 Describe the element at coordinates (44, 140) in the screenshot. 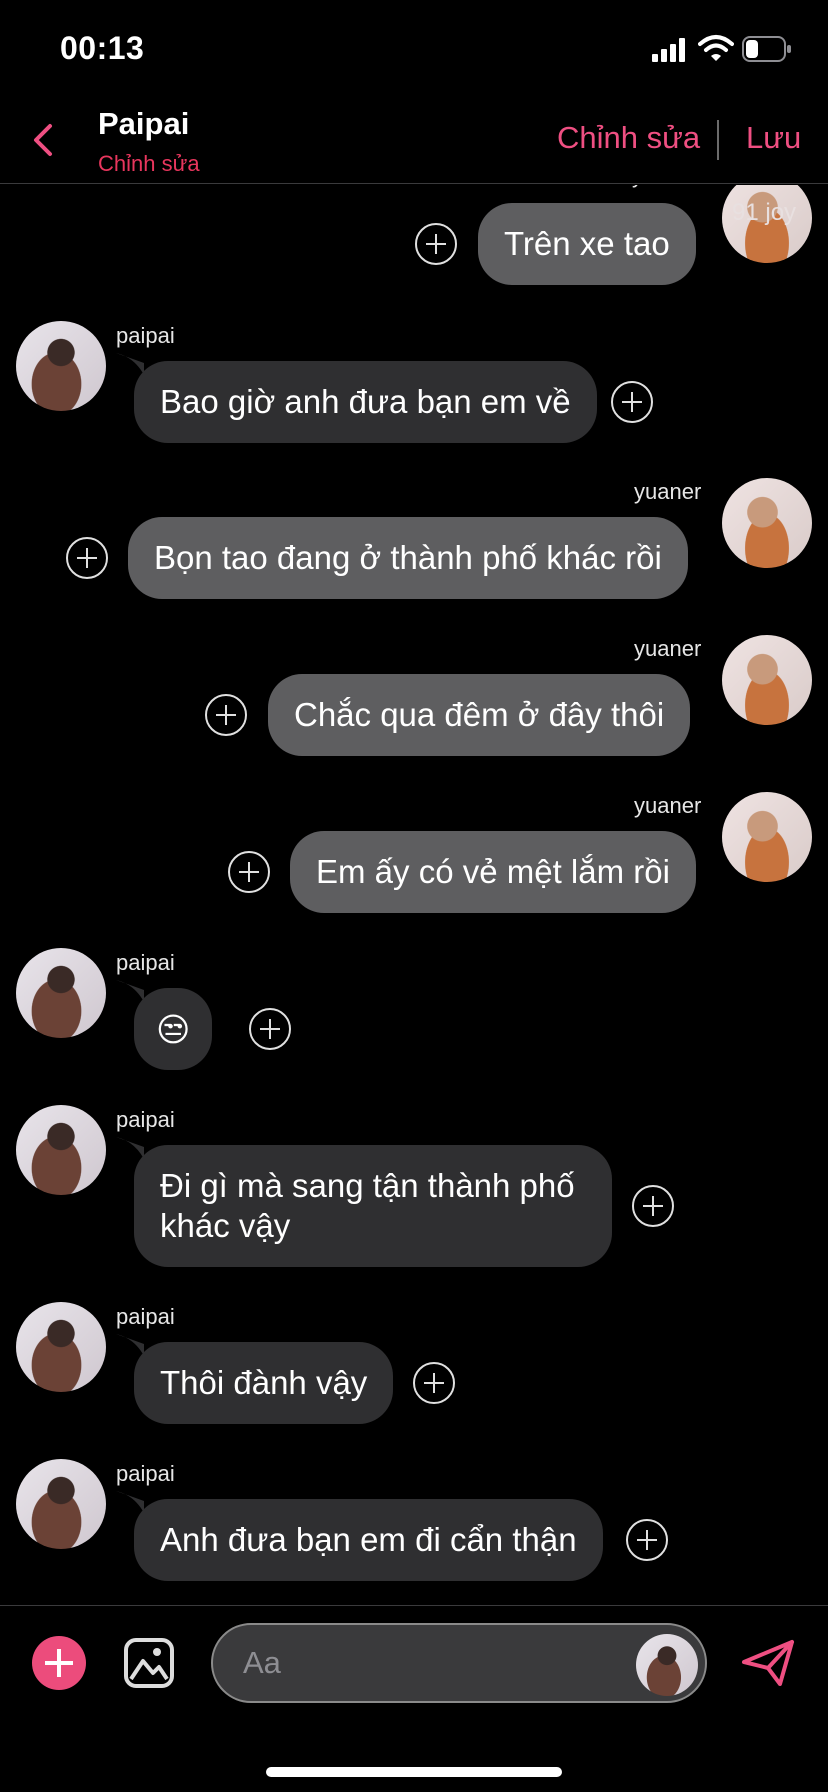

I see `back-chevron-icon` at that location.